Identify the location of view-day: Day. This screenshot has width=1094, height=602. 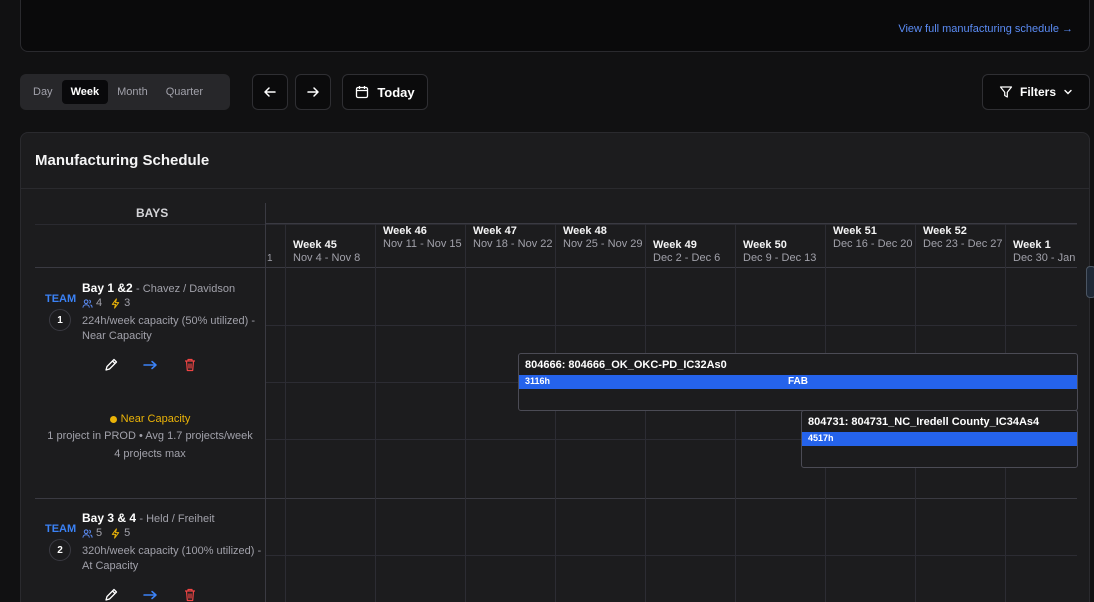
(43, 92).